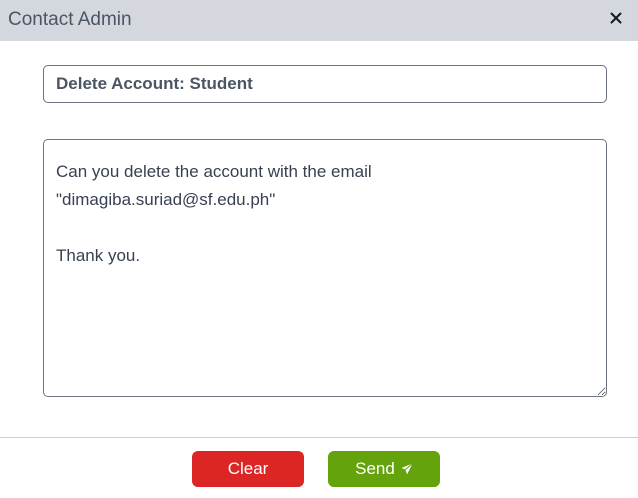 This screenshot has height=498, width=638. Describe the element at coordinates (325, 84) in the screenshot. I see `subject-input` at that location.